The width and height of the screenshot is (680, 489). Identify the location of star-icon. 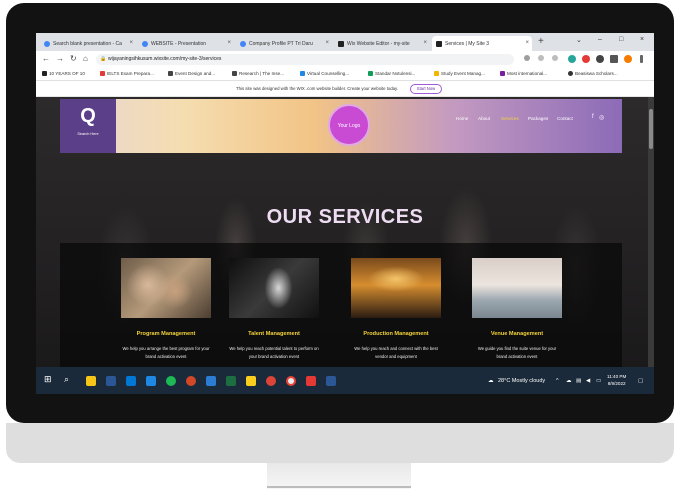
(555, 58).